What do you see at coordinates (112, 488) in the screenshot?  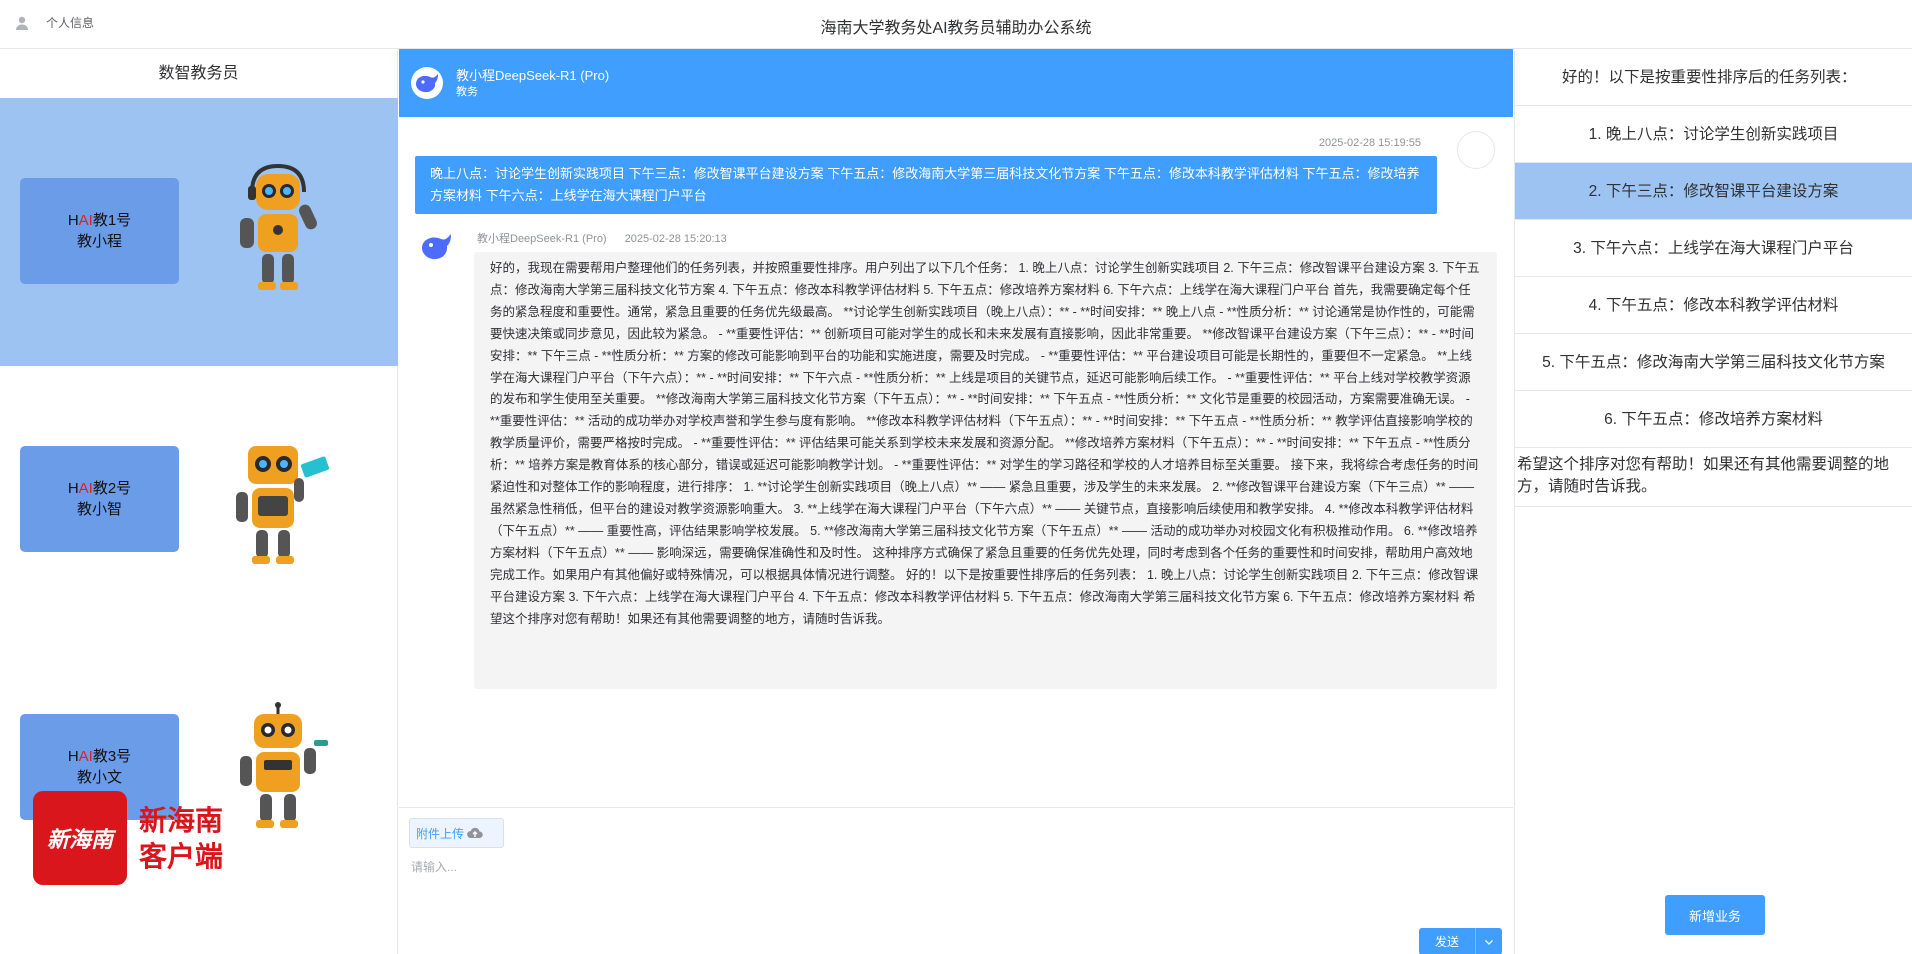 I see `bot-id-suffix: 教2号` at bounding box center [112, 488].